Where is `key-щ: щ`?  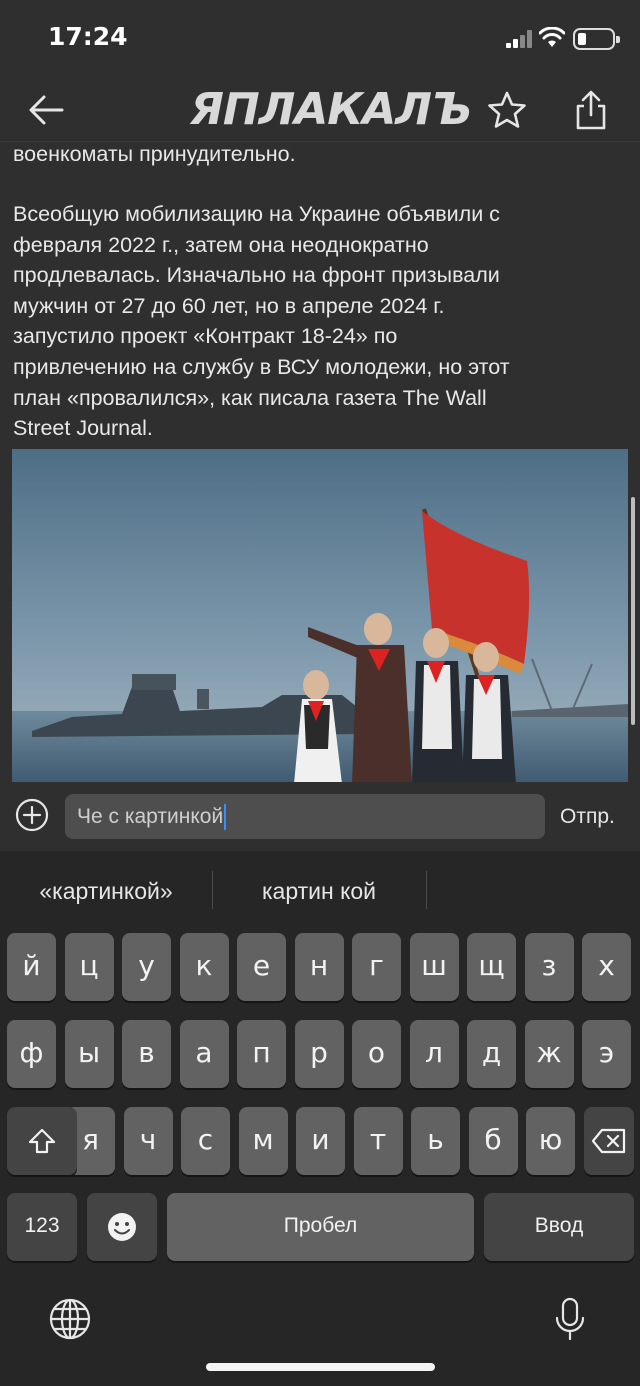 key-щ: щ is located at coordinates (491, 967).